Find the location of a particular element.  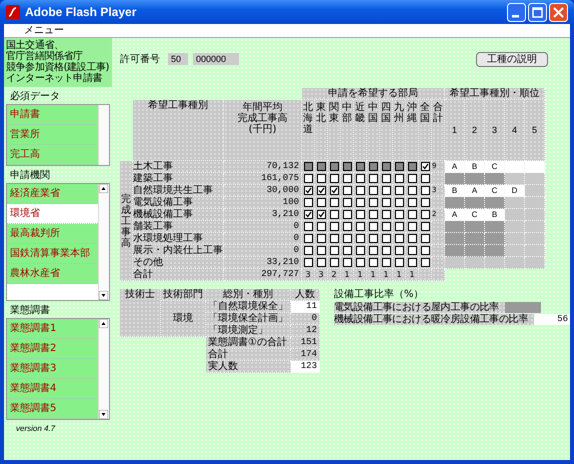

list-item: 業態調書3 is located at coordinates (52, 369).